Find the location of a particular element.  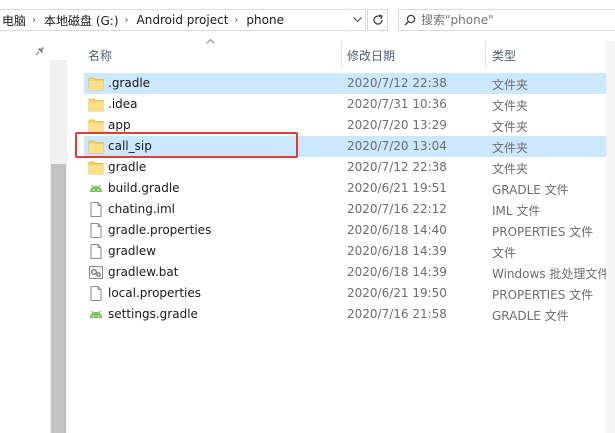

search-icon is located at coordinates (410, 20).